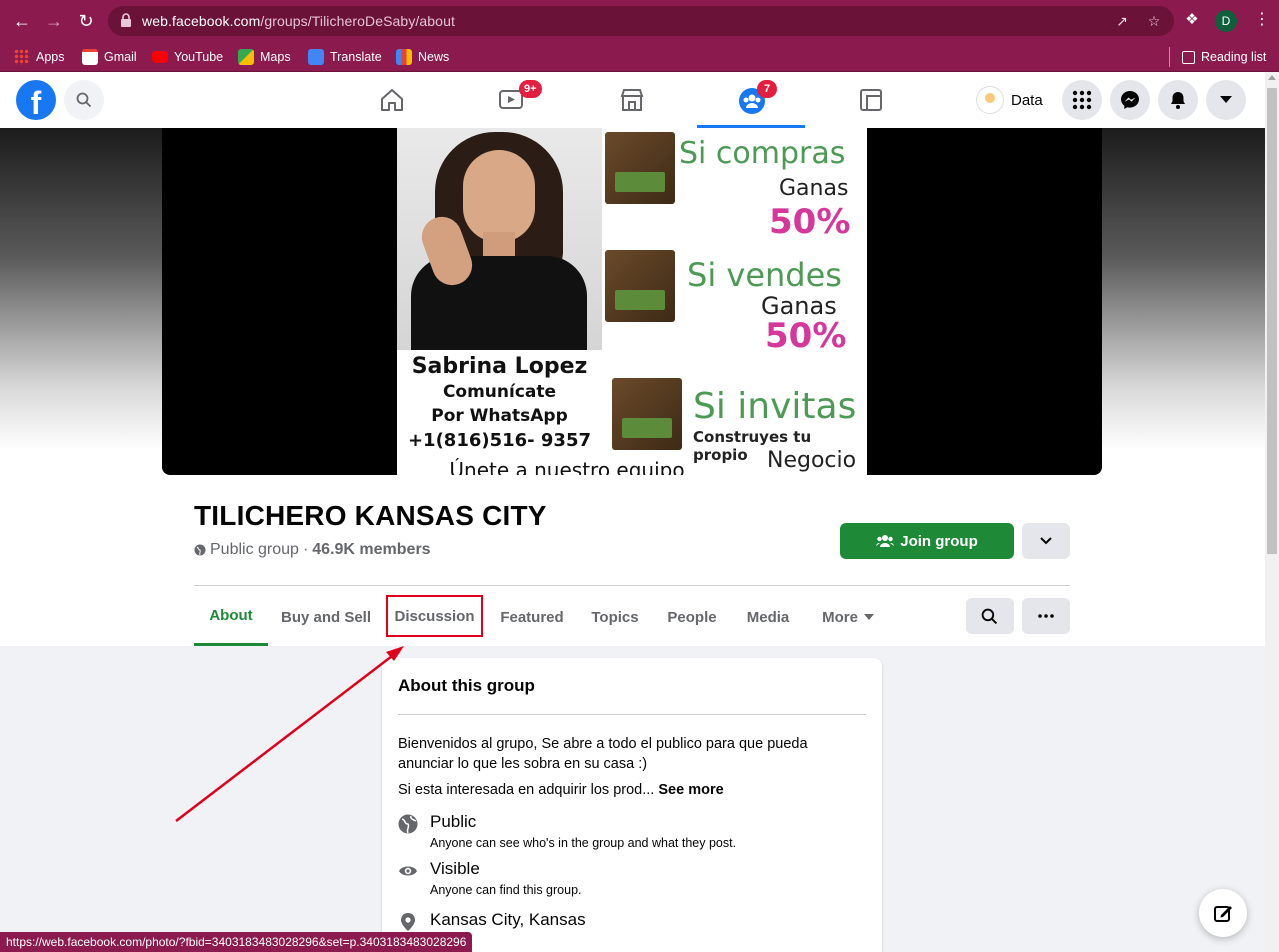  What do you see at coordinates (54, 21) in the screenshot?
I see `forward-icon: →` at bounding box center [54, 21].